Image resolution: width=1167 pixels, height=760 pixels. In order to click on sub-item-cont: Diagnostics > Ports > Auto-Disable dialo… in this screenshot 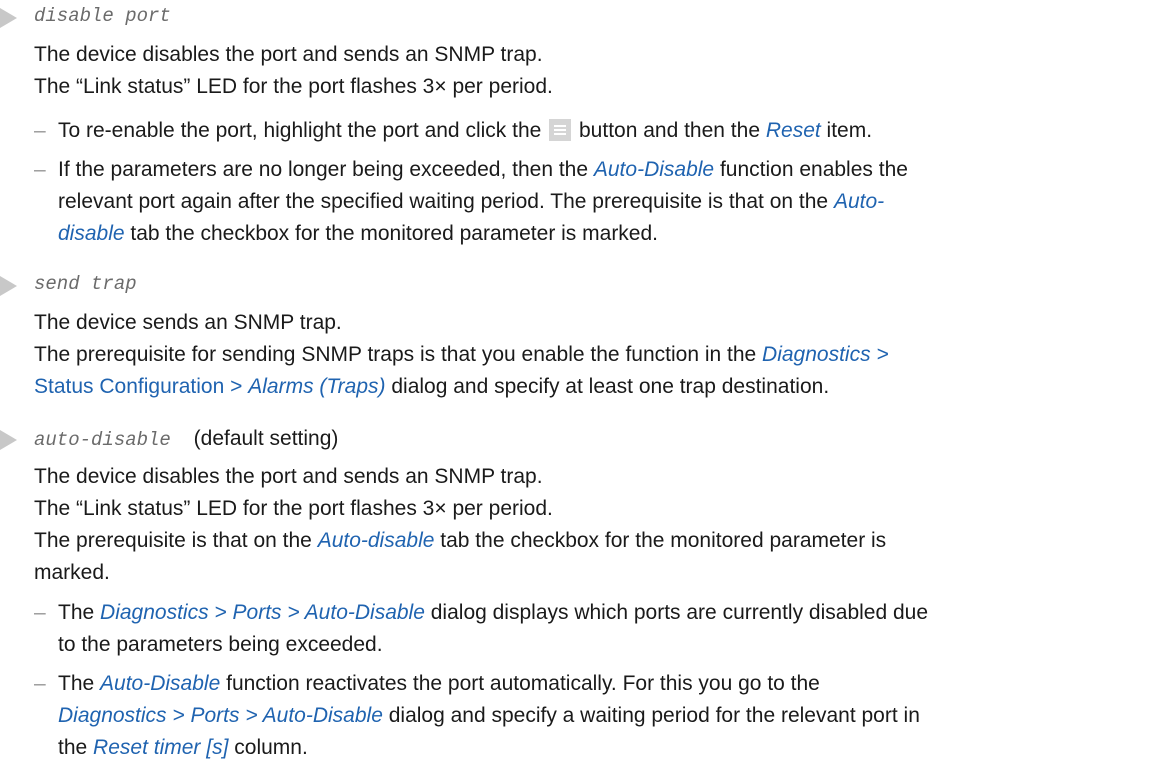, I will do `click(489, 715)`.